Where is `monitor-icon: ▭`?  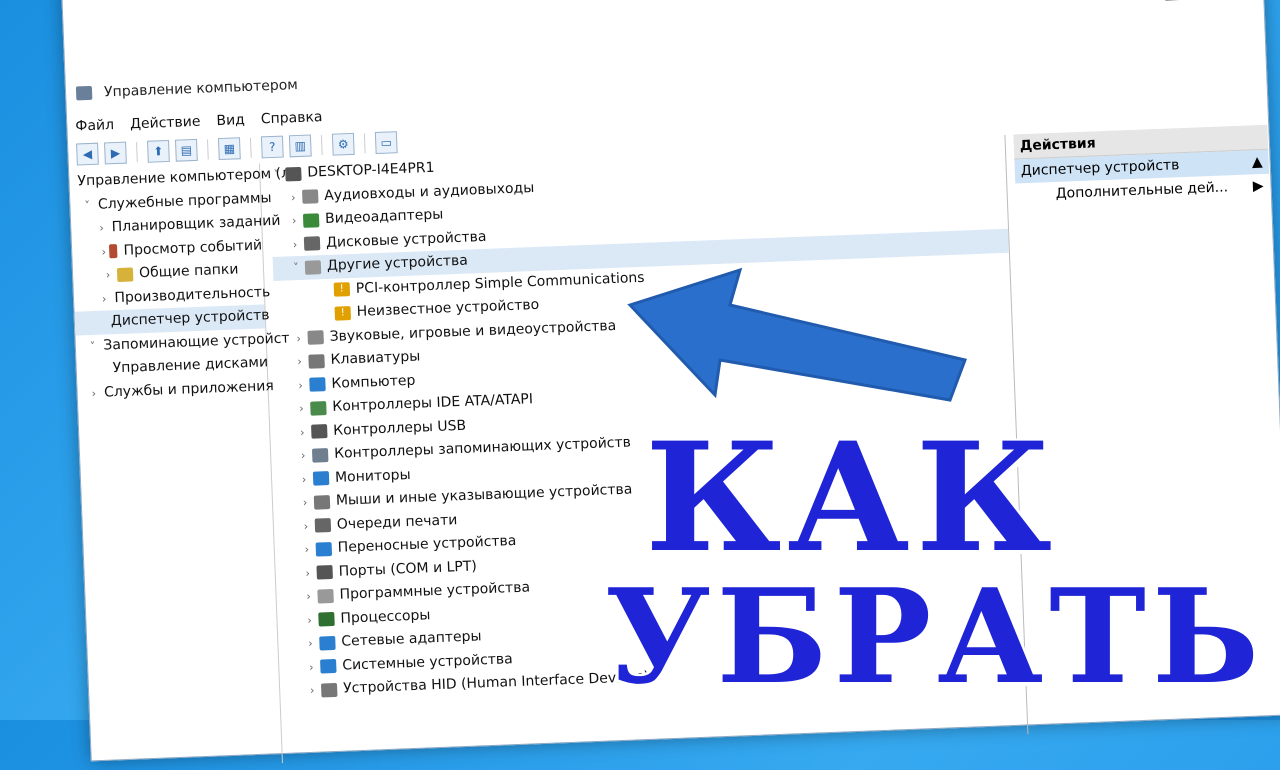 monitor-icon: ▭ is located at coordinates (386, 143).